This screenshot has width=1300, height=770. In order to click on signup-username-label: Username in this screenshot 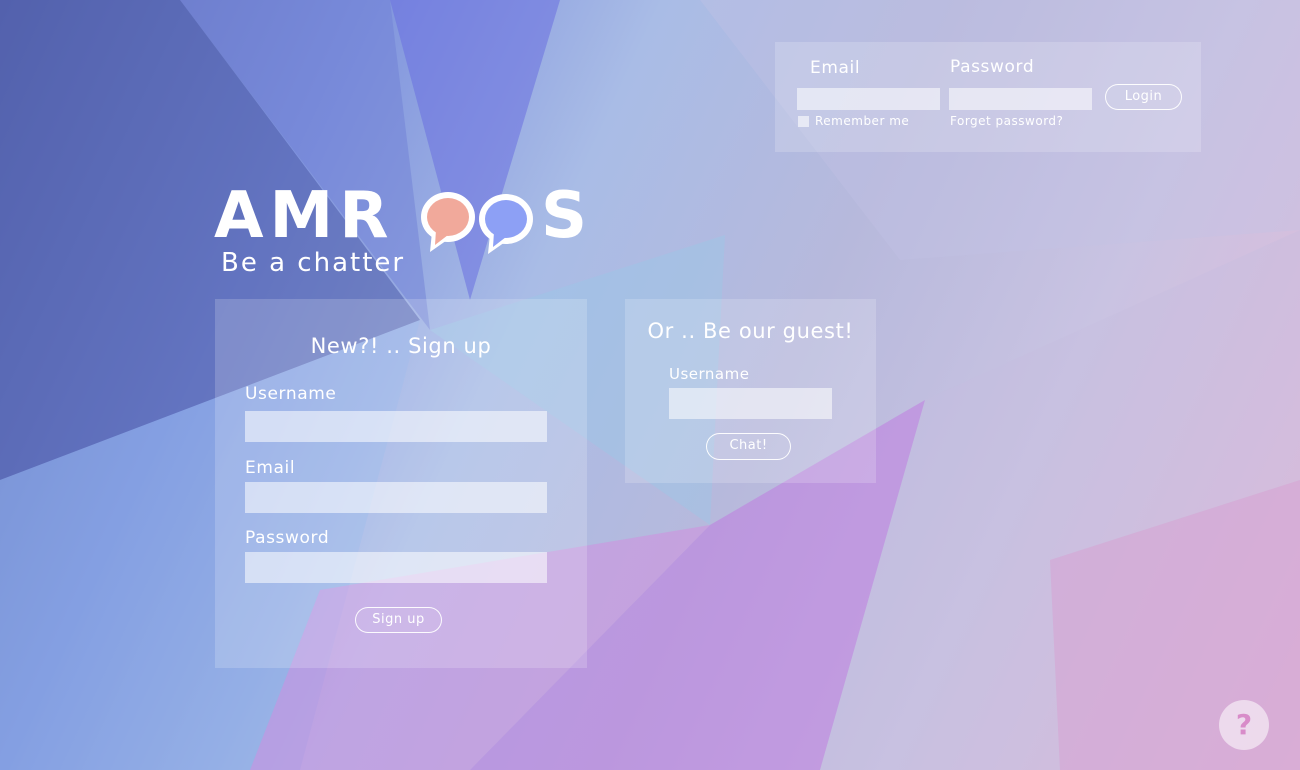, I will do `click(291, 394)`.